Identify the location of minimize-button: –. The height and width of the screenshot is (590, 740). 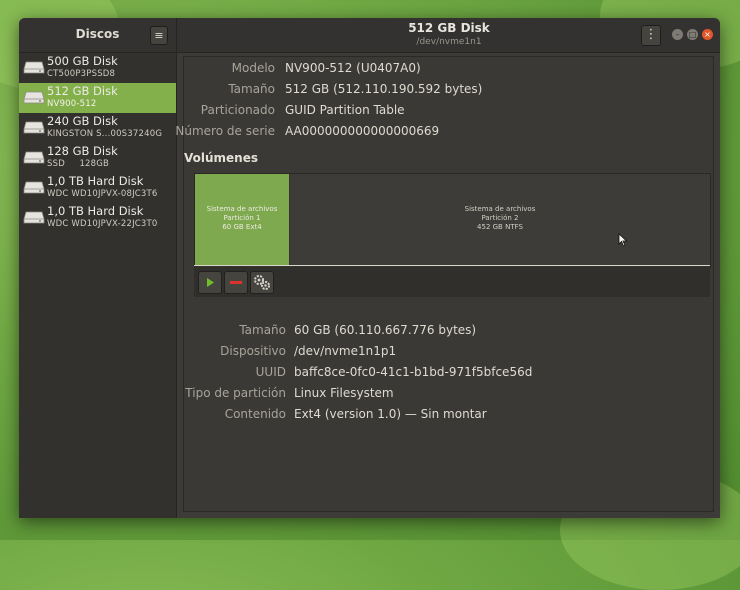
(677, 34).